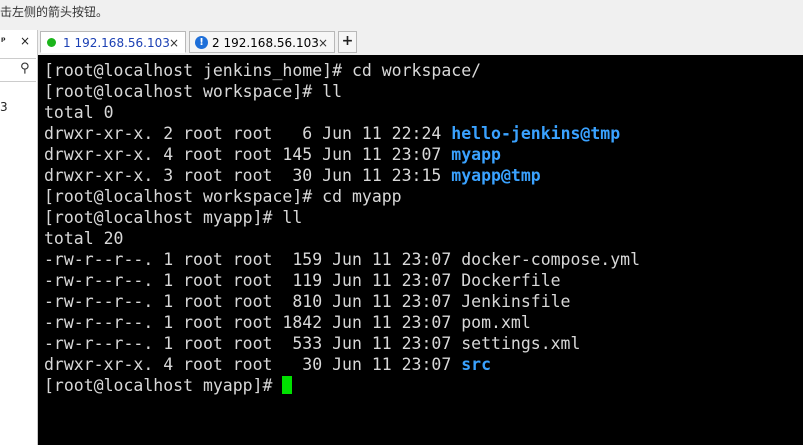  I want to click on tab-session-2: ! 2 192.168.56.103 ×, so click(262, 42).